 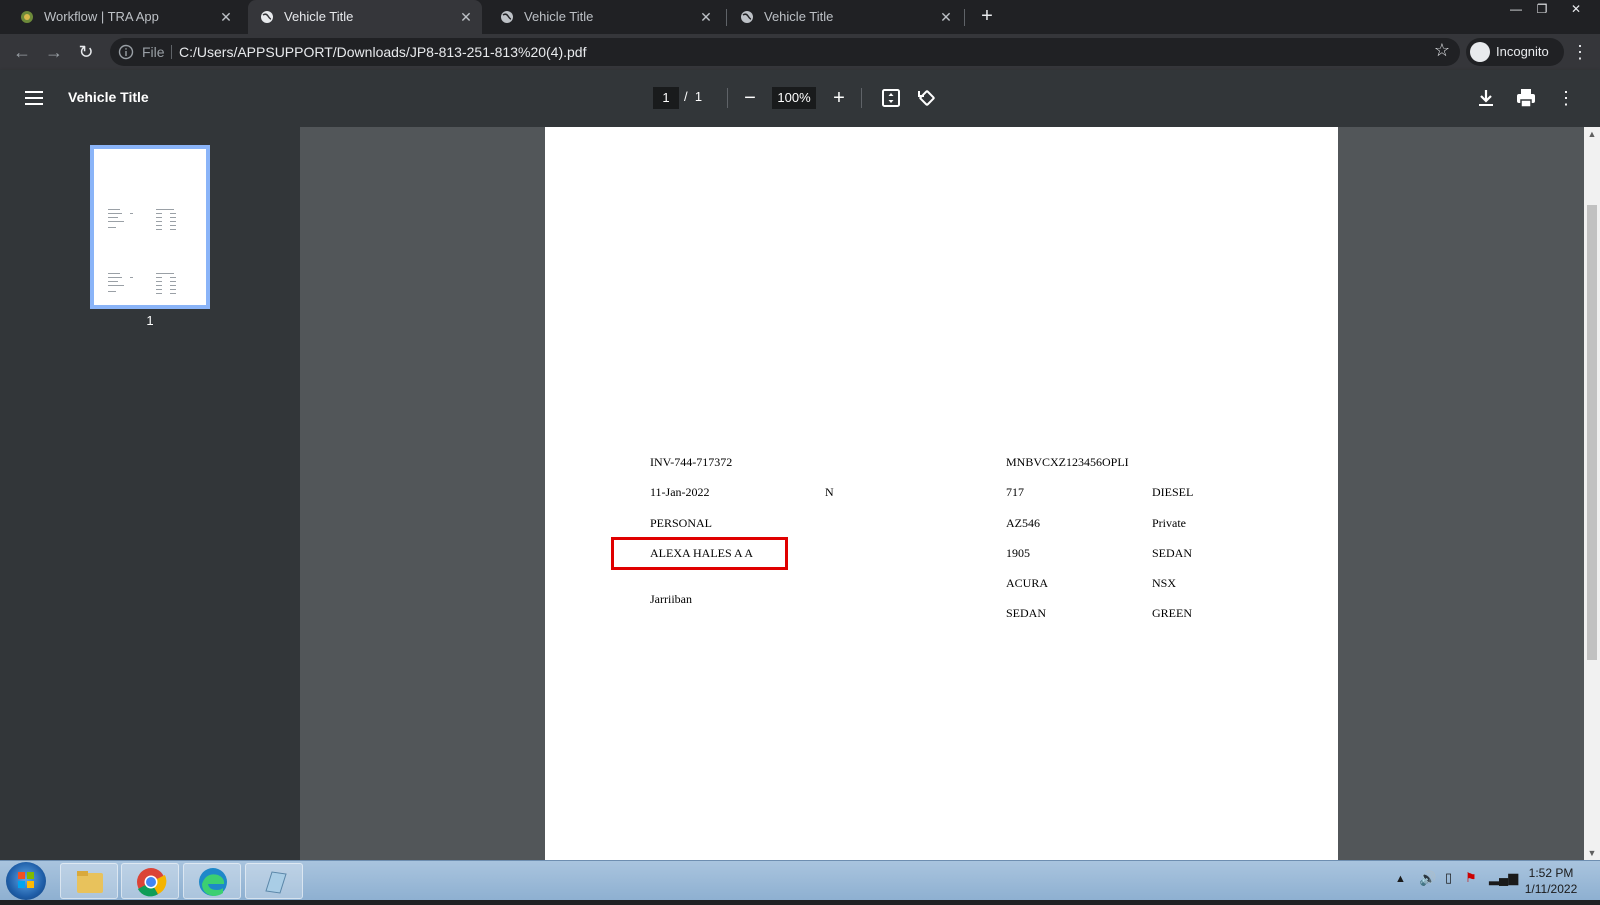 I want to click on info-icon, so click(x=126, y=52).